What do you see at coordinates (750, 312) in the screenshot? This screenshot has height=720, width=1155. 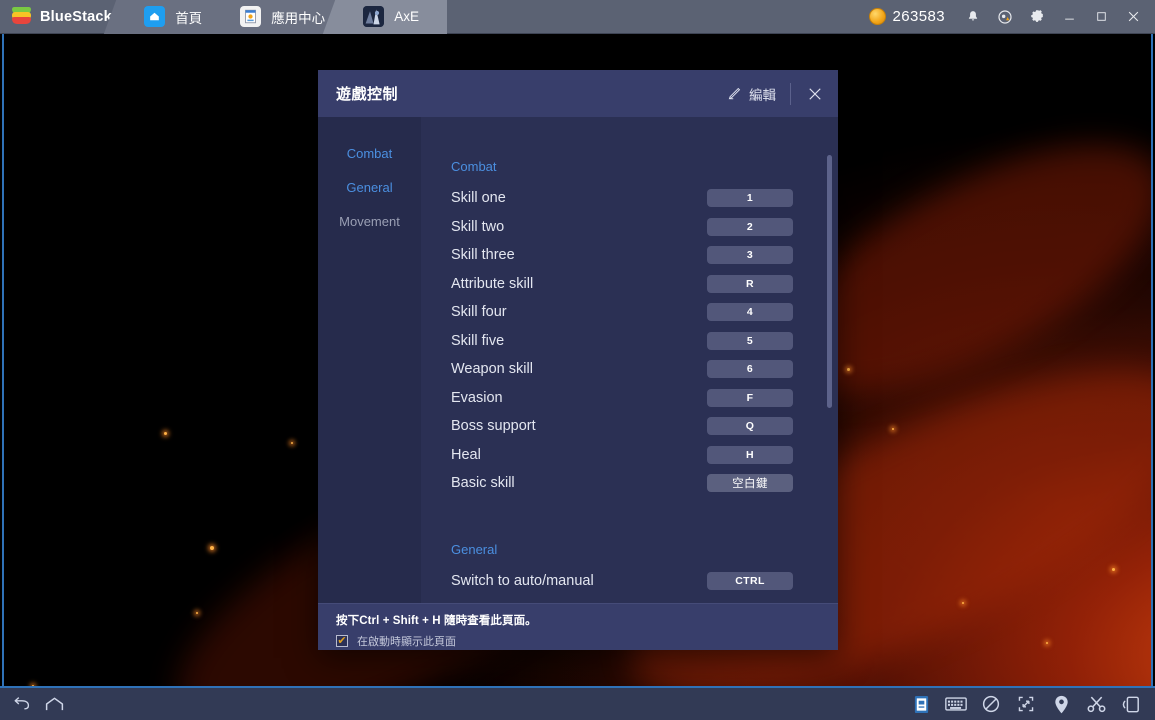 I see `key-binding: 4` at bounding box center [750, 312].